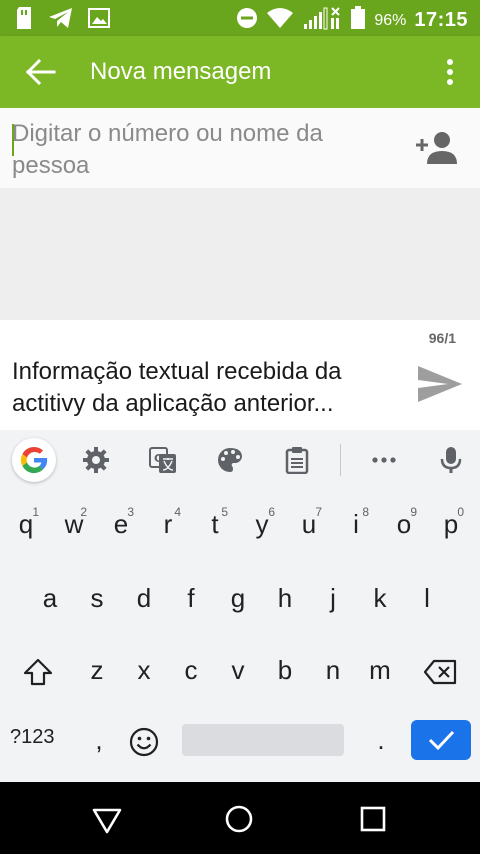  I want to click on overflow-menu-button, so click(450, 72).